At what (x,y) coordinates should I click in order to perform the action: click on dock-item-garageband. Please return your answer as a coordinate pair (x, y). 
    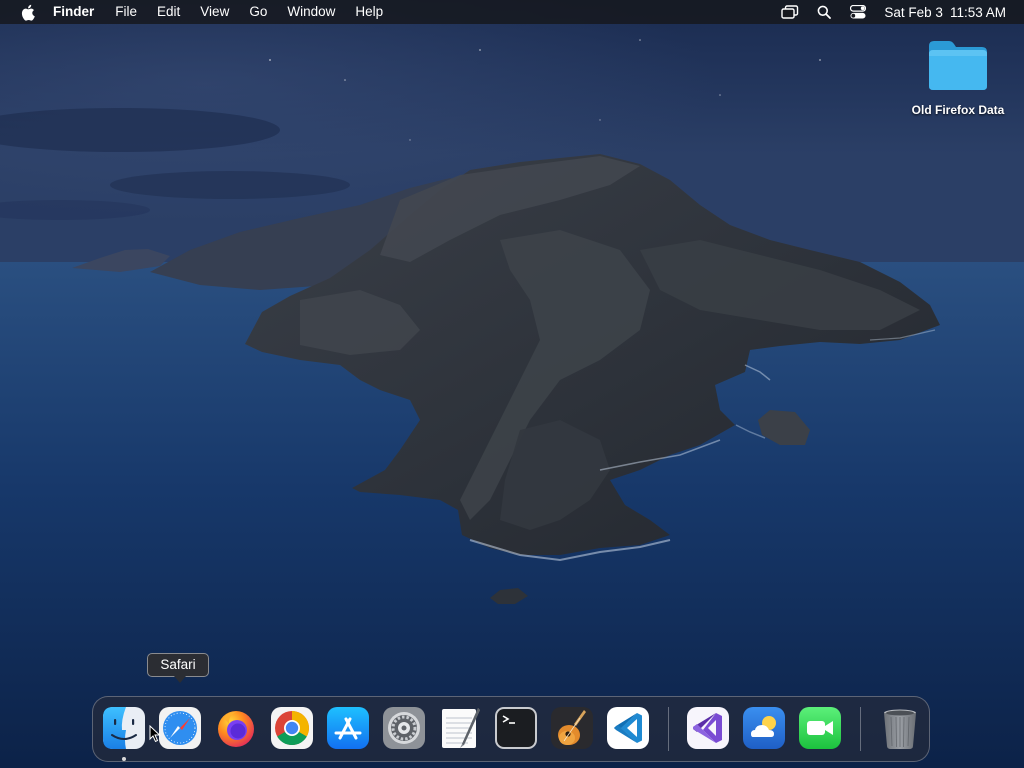
    Looking at the image, I should click on (572, 728).